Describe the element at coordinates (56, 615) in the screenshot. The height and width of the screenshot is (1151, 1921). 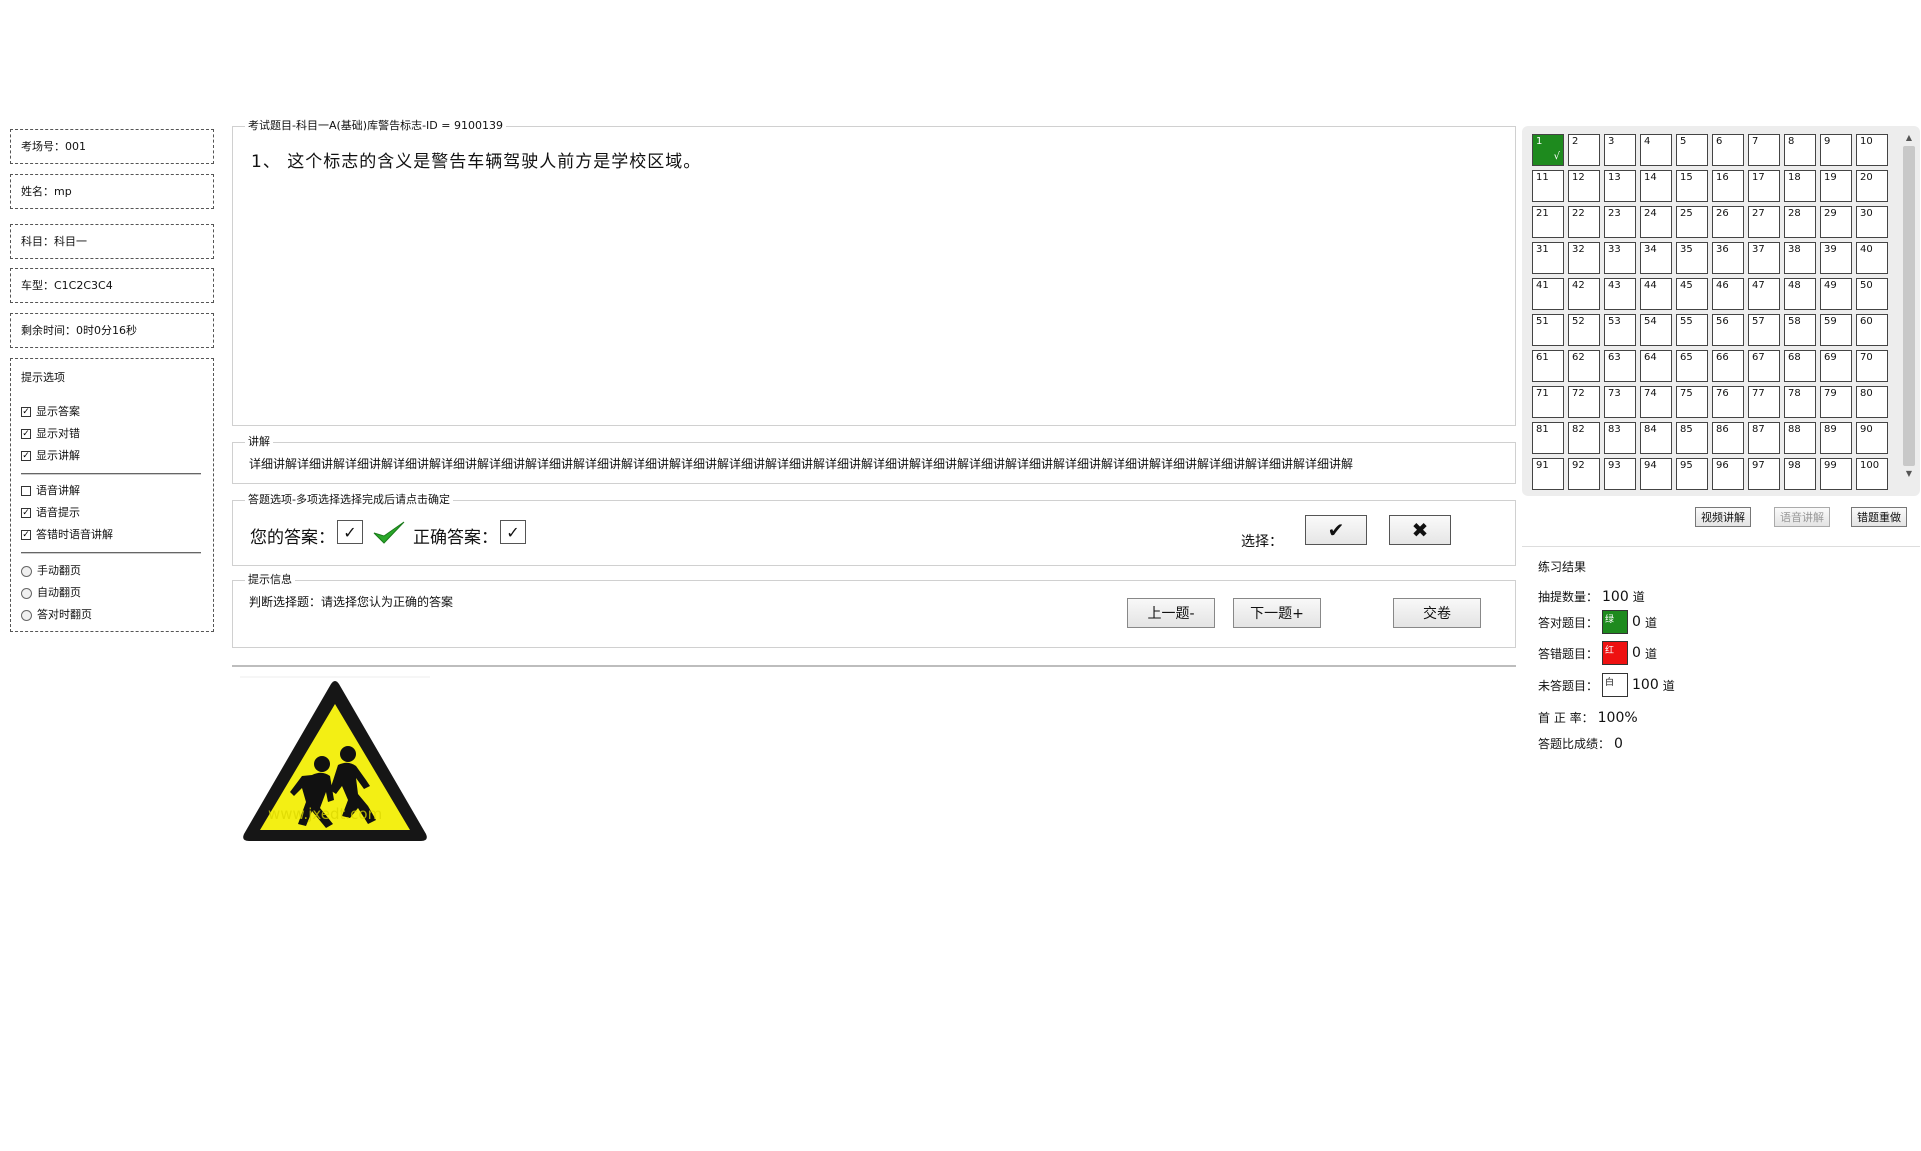
I see `option-page-on-correct: 答对时翻页` at that location.